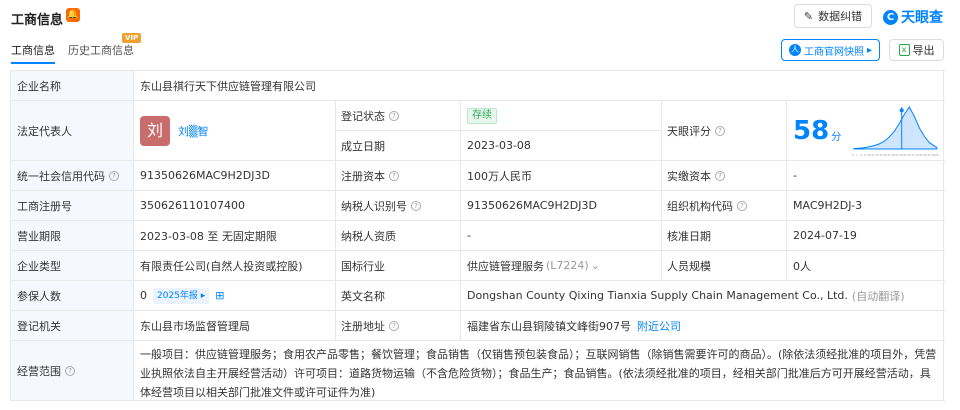  I want to click on credit-code: 91350626MAC9H2DJ3D, so click(235, 175).